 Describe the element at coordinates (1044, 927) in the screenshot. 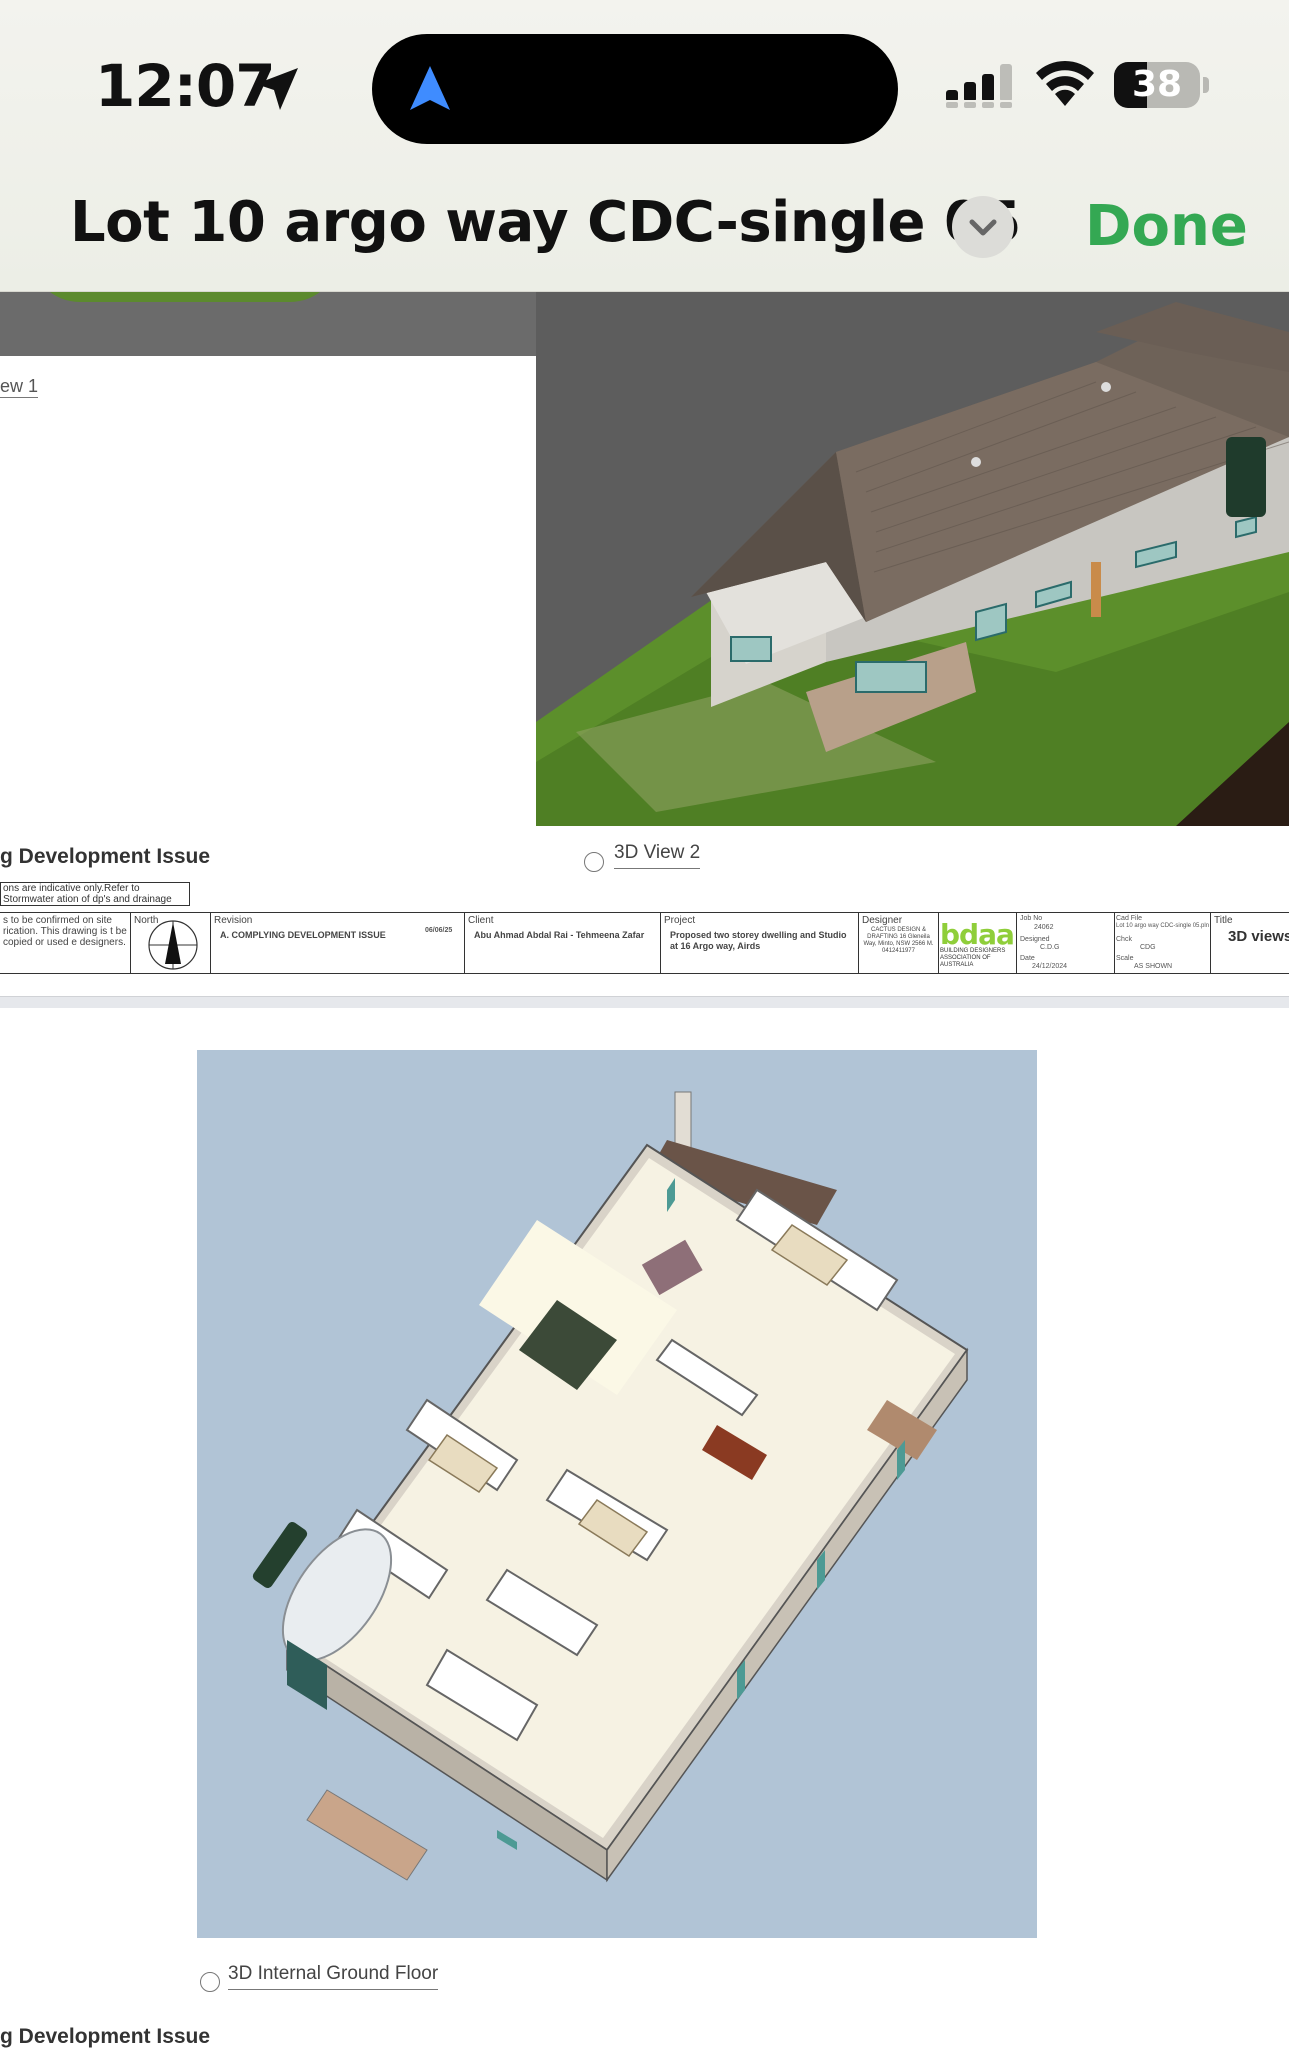

I see `job-no: 24062` at that location.